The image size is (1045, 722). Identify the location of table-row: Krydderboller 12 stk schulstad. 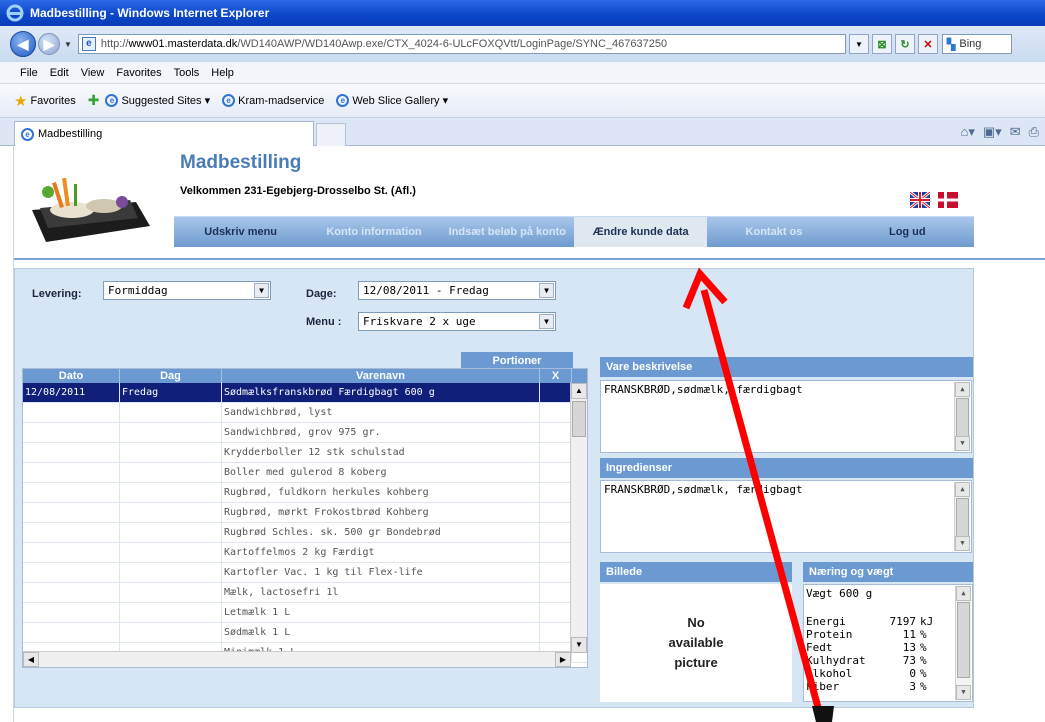
(305, 453).